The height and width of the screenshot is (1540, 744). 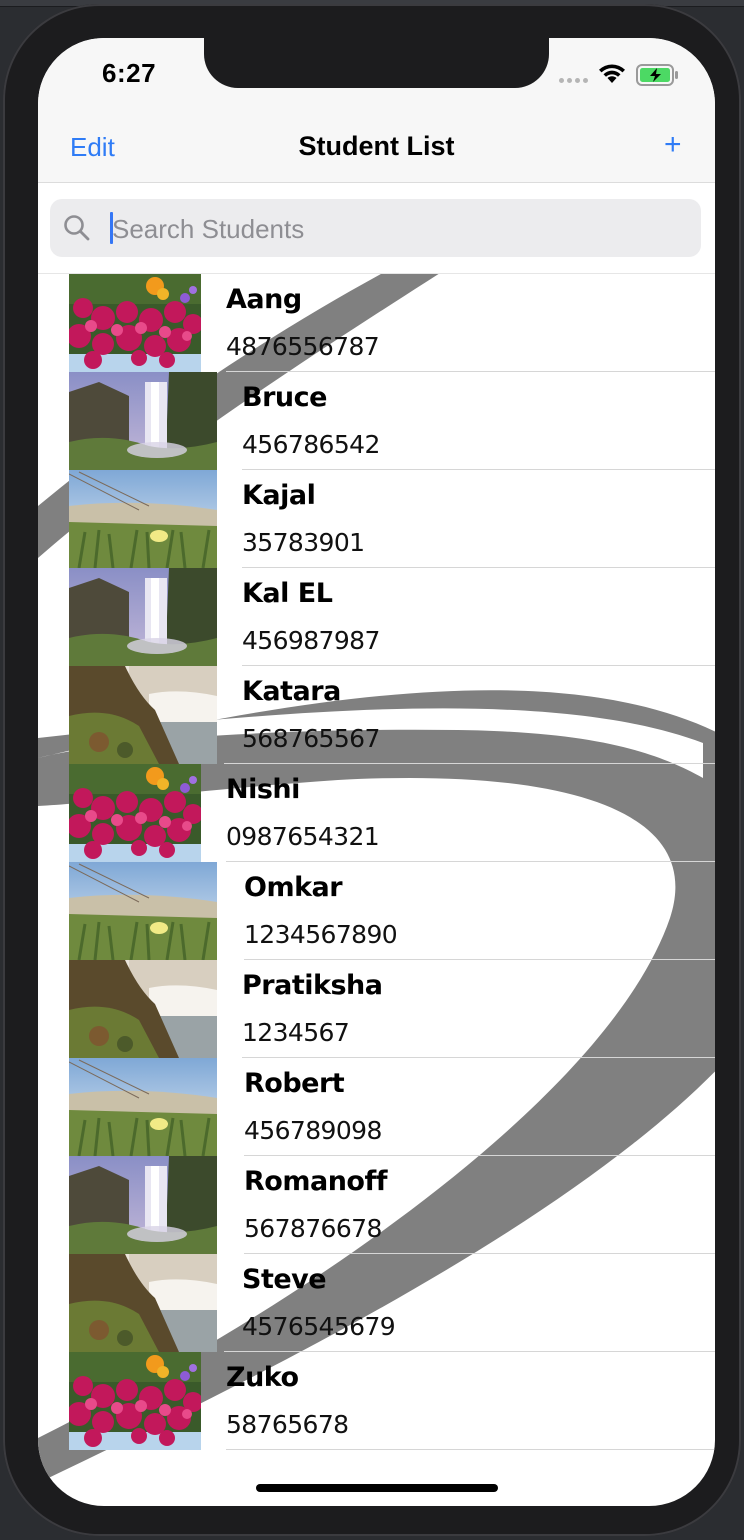 What do you see at coordinates (470, 1449) in the screenshot?
I see `row-separator` at bounding box center [470, 1449].